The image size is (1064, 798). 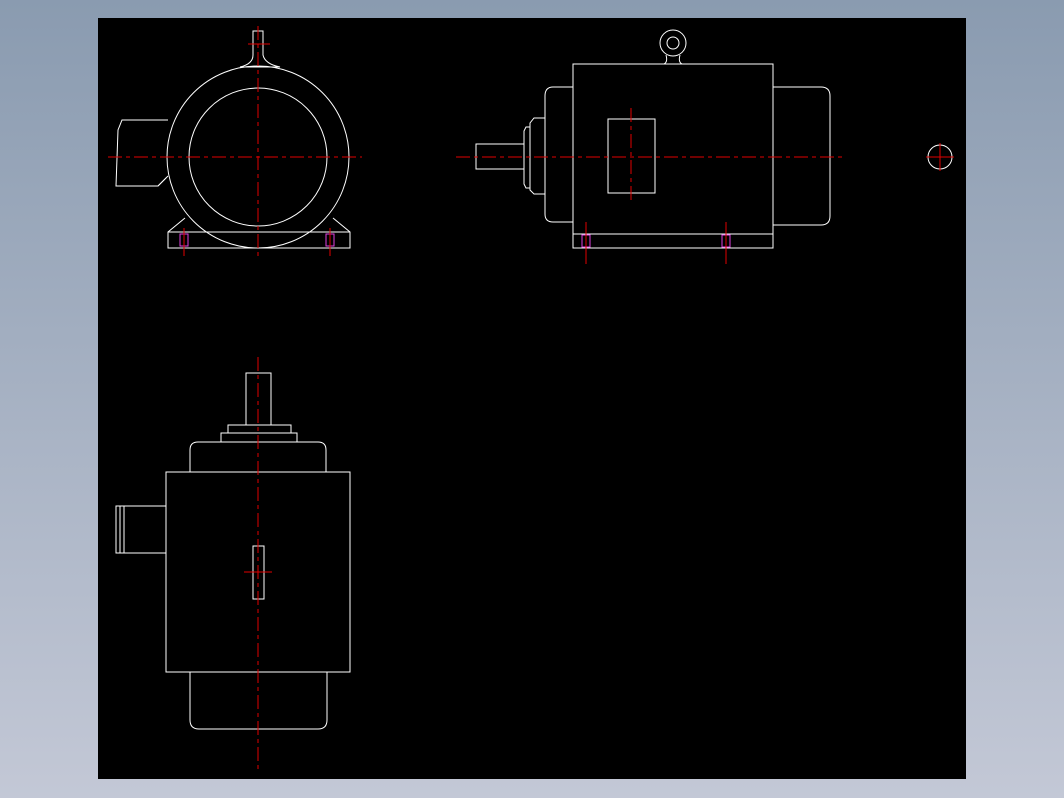 What do you see at coordinates (259, 428) in the screenshot?
I see `top-flange-inner` at bounding box center [259, 428].